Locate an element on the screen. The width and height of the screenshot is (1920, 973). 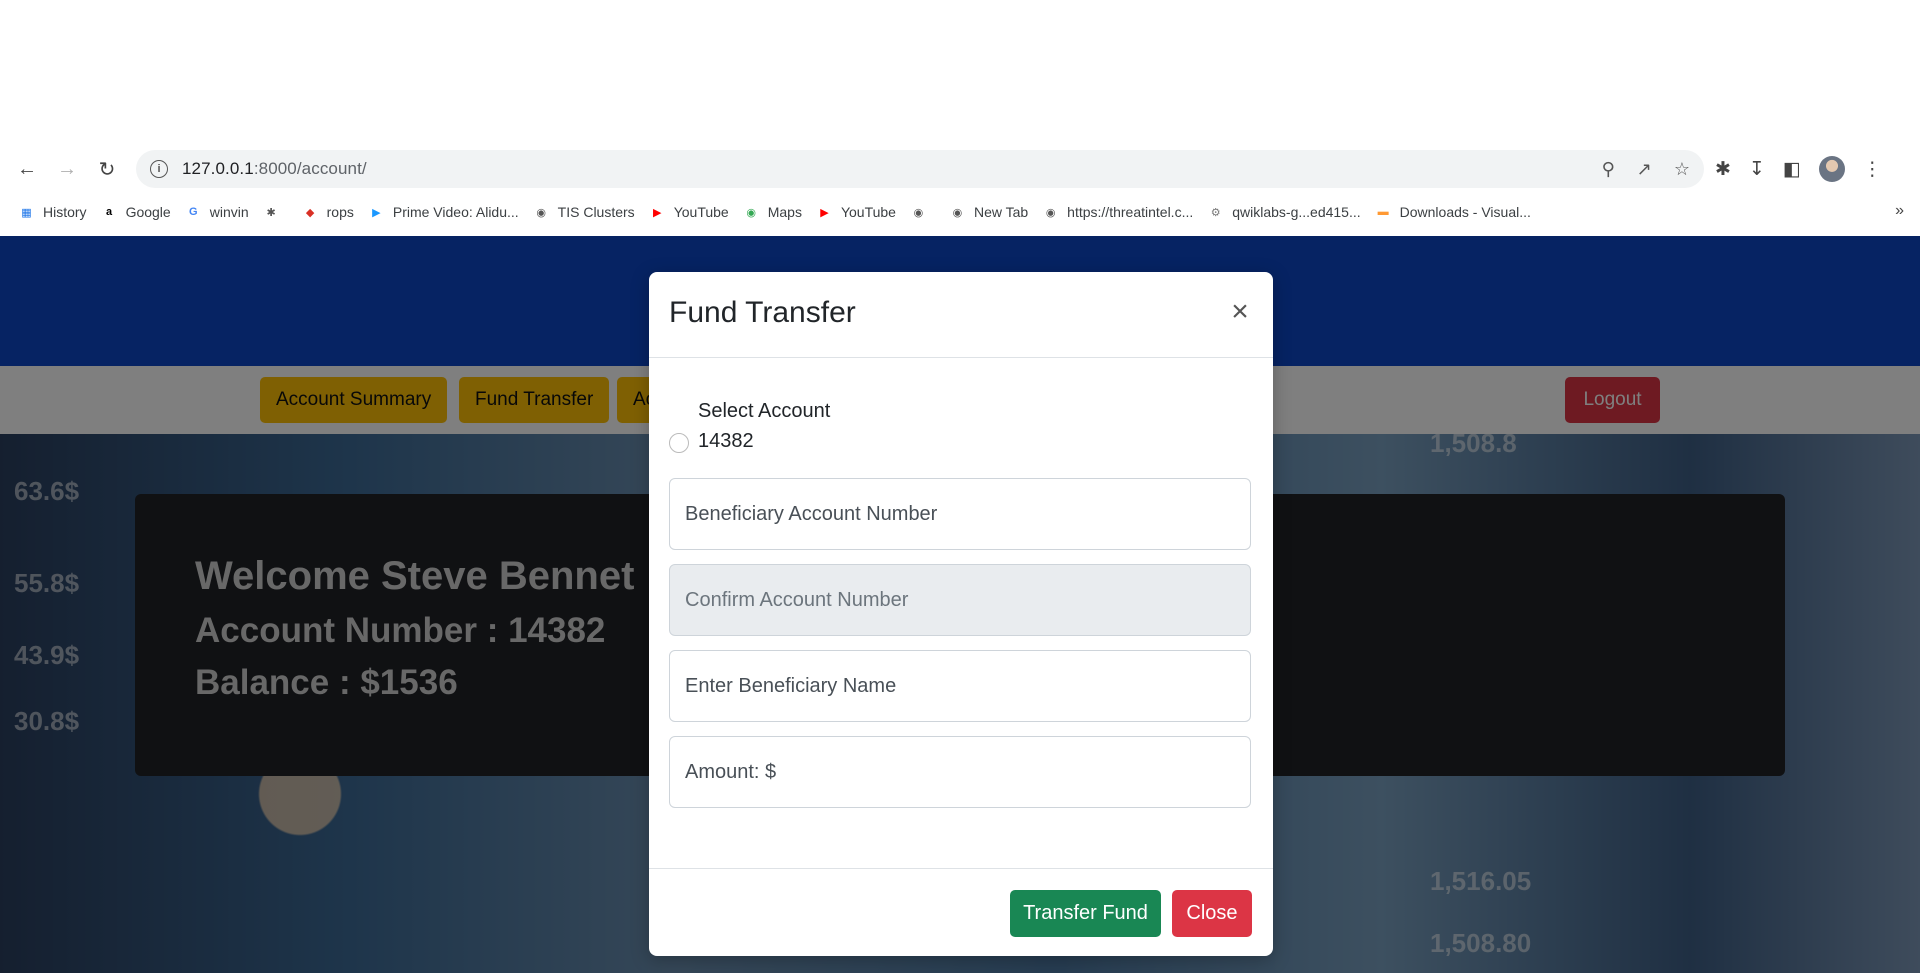
select-account-label: Select Account is located at coordinates (764, 411).